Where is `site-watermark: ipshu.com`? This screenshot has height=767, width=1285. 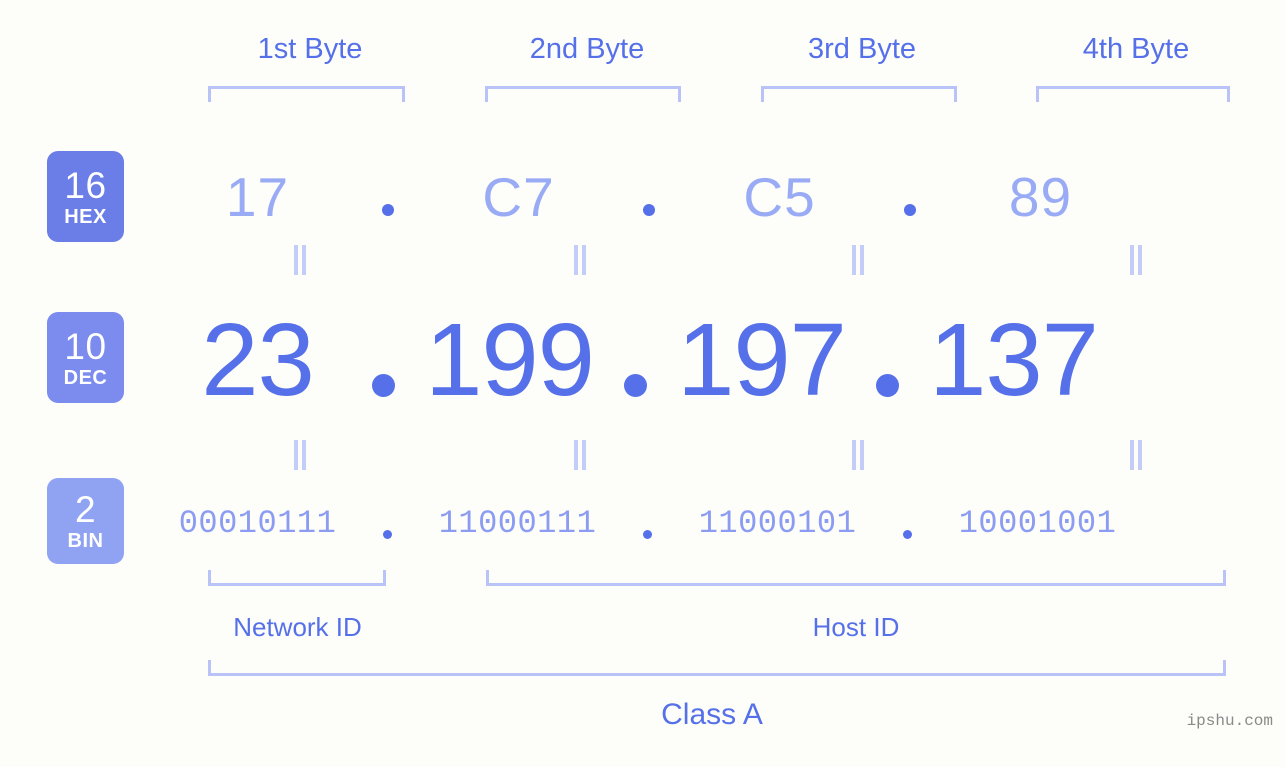 site-watermark: ipshu.com is located at coordinates (1229, 721).